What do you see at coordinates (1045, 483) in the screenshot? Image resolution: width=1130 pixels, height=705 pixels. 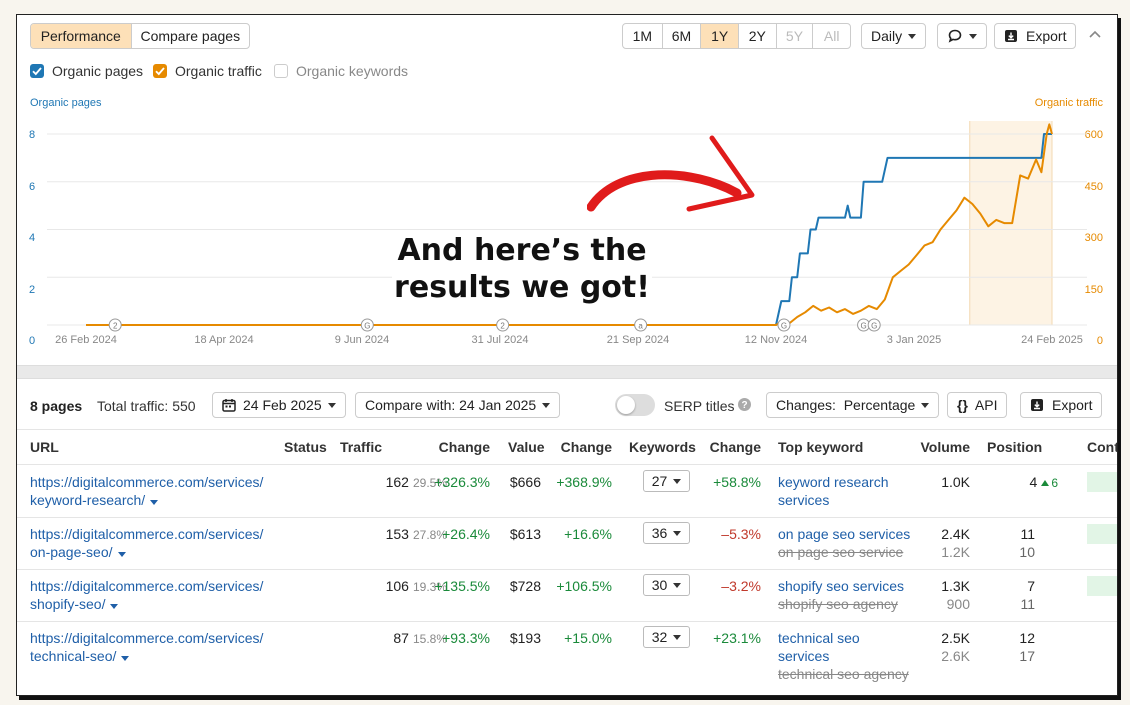 I see `arrow-up-icon` at bounding box center [1045, 483].